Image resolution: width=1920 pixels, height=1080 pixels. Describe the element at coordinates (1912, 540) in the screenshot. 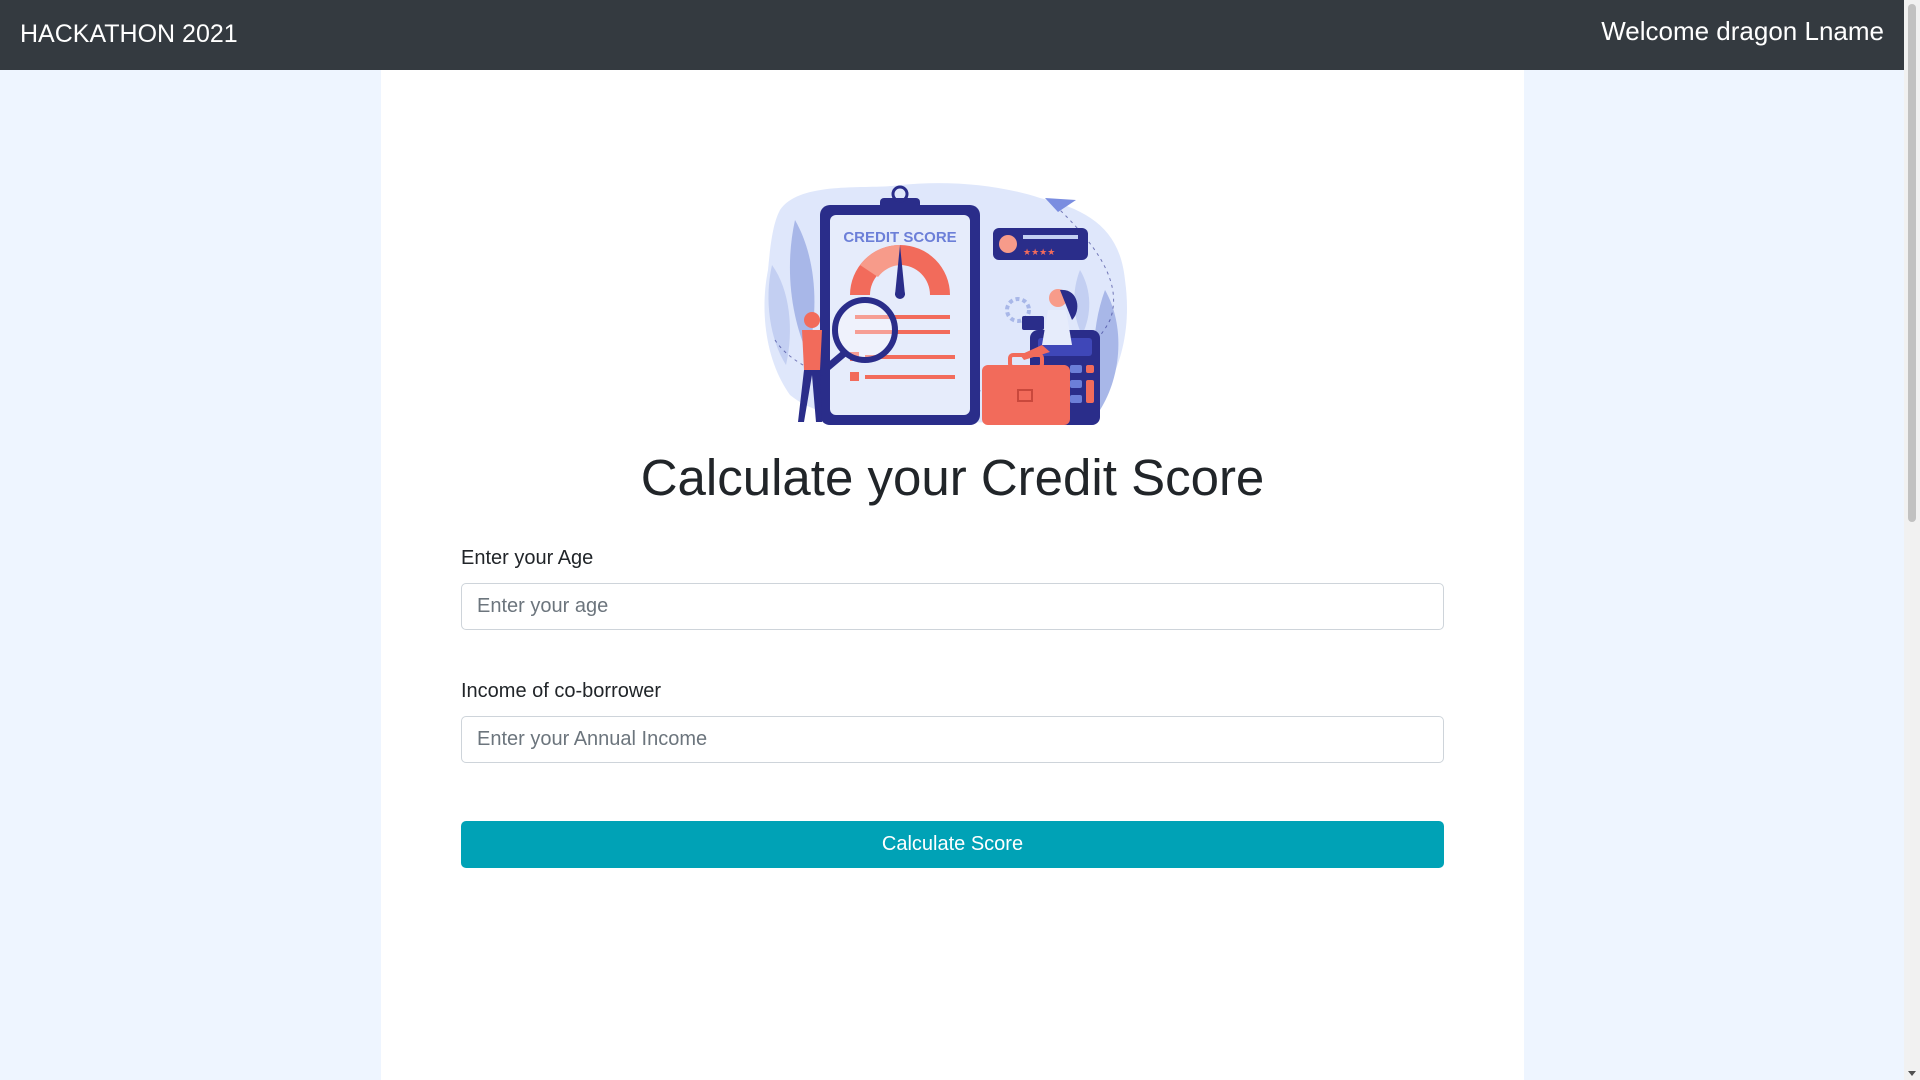

I see `vertical-scrollbar` at that location.